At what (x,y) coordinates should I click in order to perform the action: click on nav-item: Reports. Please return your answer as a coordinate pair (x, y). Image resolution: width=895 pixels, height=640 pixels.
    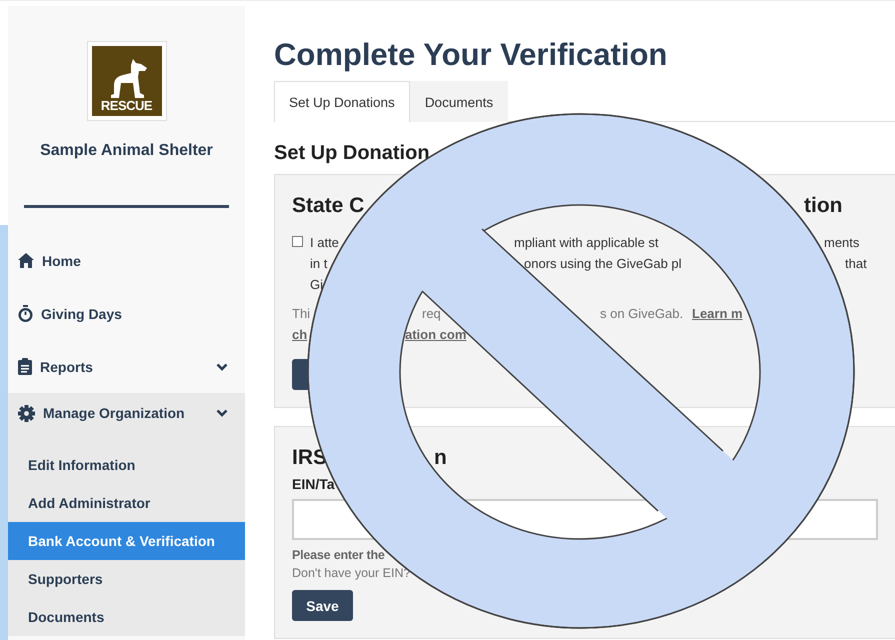
    Looking at the image, I should click on (126, 366).